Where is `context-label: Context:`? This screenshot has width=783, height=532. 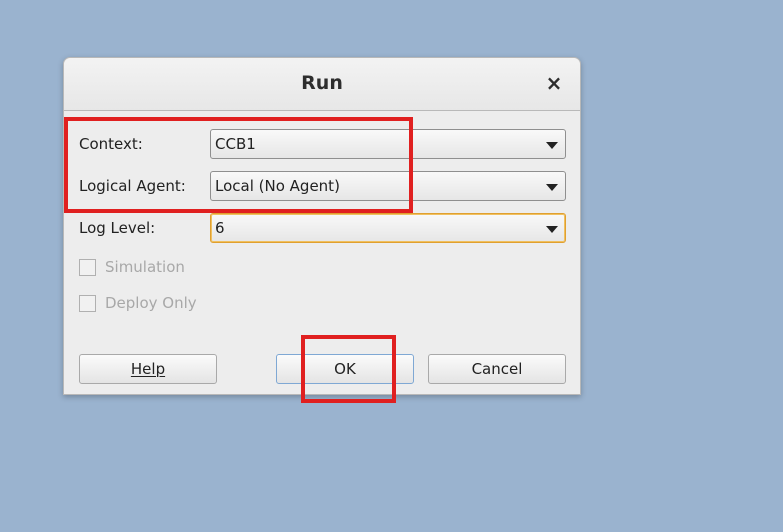 context-label: Context: is located at coordinates (111, 144).